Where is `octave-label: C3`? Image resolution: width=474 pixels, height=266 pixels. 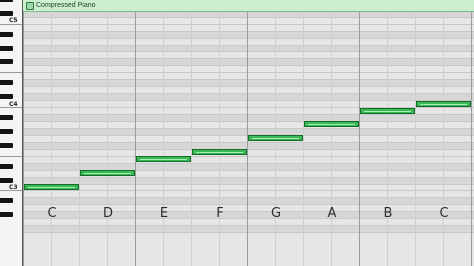 octave-label: C3 is located at coordinates (13, 187).